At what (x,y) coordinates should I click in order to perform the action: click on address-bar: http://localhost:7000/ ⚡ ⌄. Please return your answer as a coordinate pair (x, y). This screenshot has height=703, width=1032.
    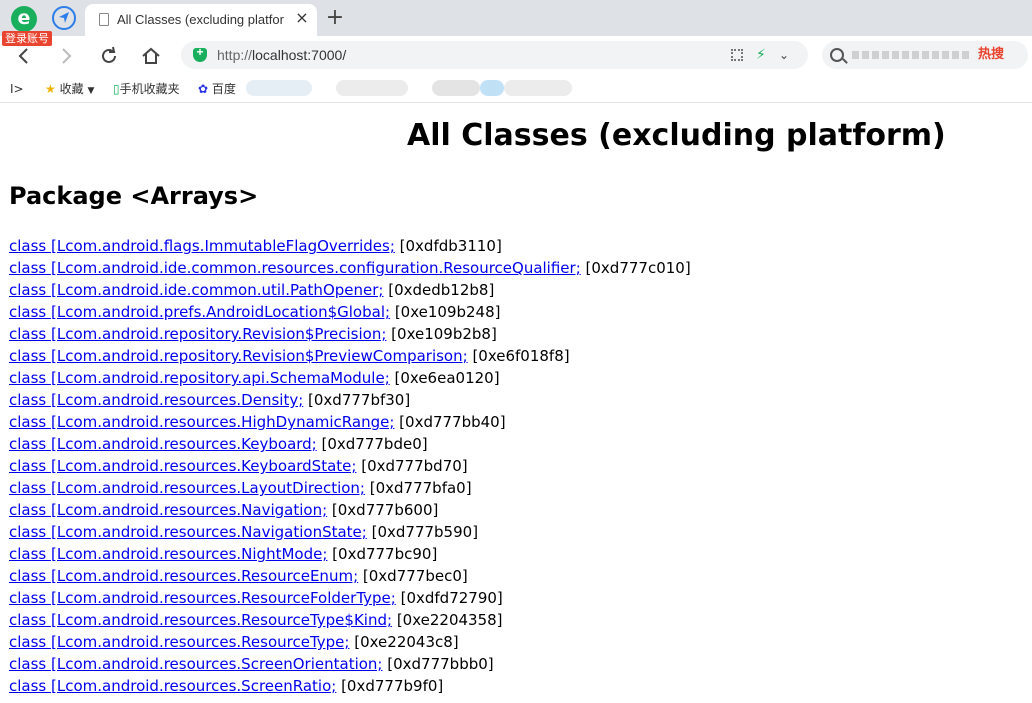
    Looking at the image, I should click on (494, 55).